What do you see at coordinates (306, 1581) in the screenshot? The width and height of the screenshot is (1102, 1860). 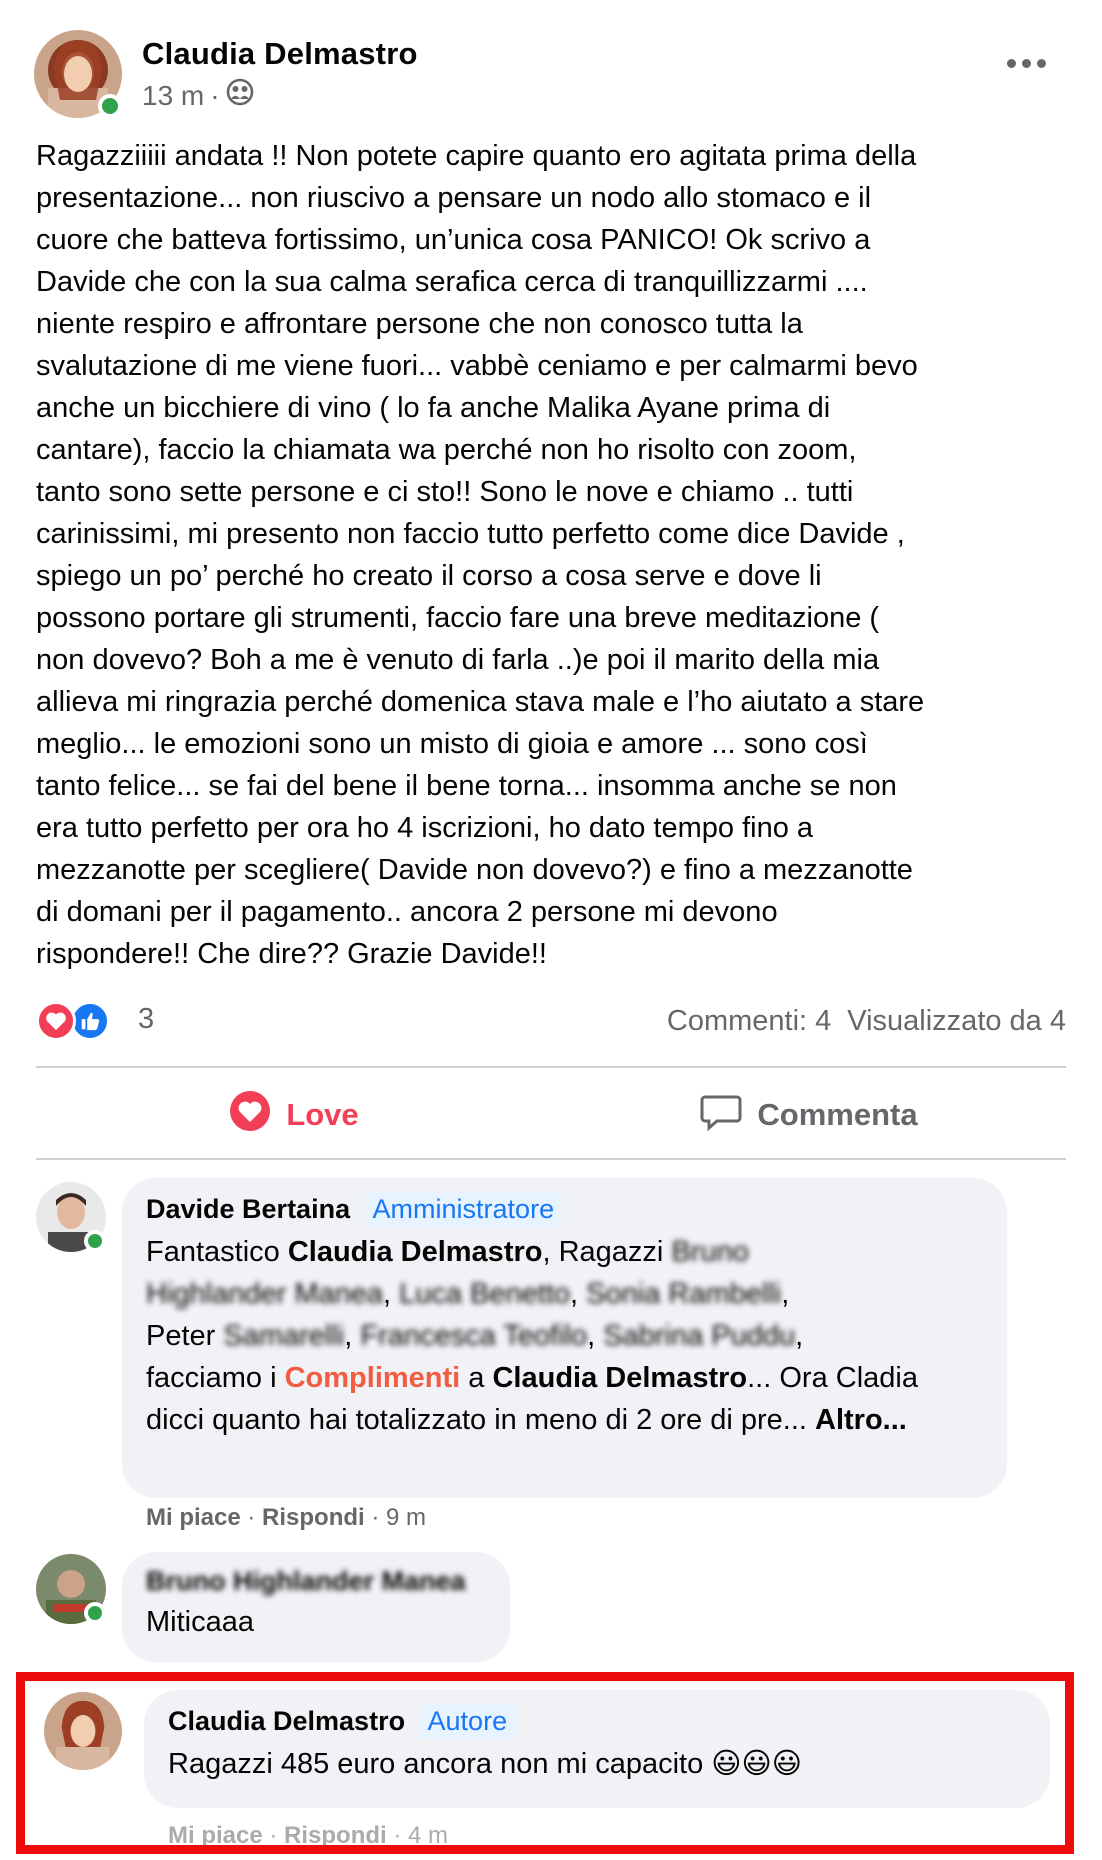 I see `commenter-name: Bruno Highlander Manea` at bounding box center [306, 1581].